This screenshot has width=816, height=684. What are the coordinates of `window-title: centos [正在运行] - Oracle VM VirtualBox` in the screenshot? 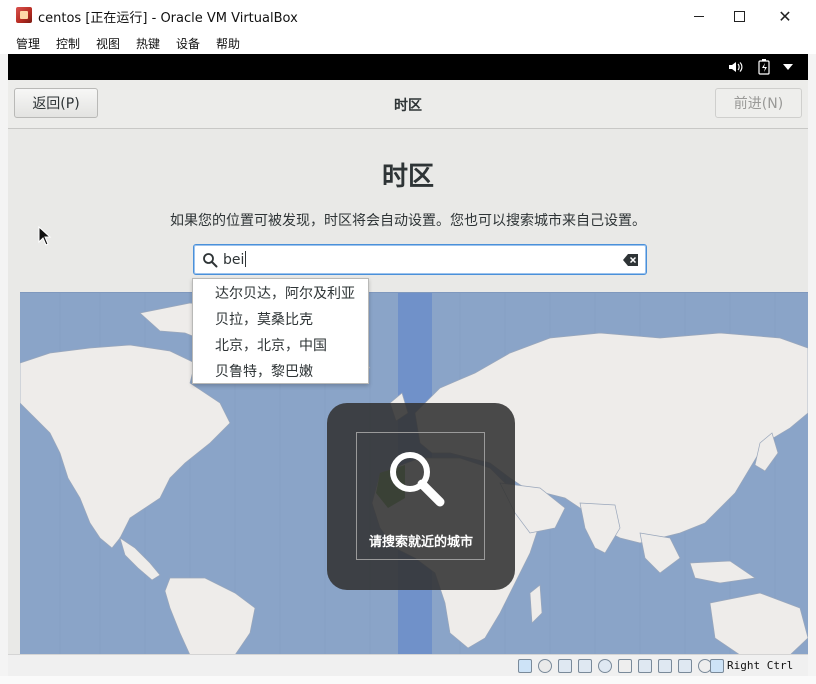 It's located at (168, 18).